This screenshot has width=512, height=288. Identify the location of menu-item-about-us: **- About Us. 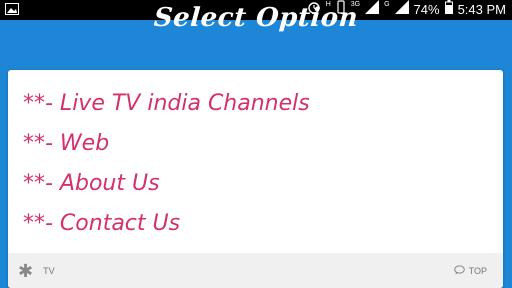
(166, 186).